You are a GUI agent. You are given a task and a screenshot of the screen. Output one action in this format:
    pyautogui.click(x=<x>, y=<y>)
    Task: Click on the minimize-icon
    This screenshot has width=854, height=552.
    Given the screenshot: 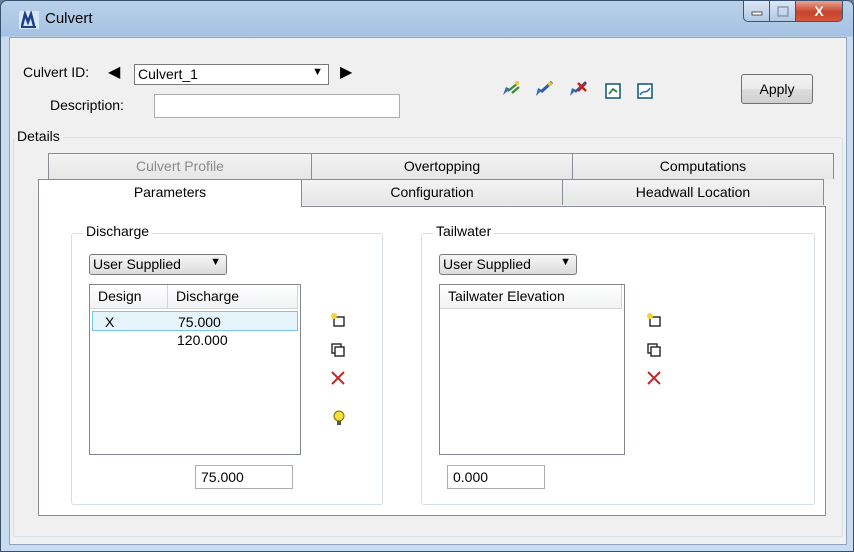 What is the action you would take?
    pyautogui.click(x=756, y=13)
    